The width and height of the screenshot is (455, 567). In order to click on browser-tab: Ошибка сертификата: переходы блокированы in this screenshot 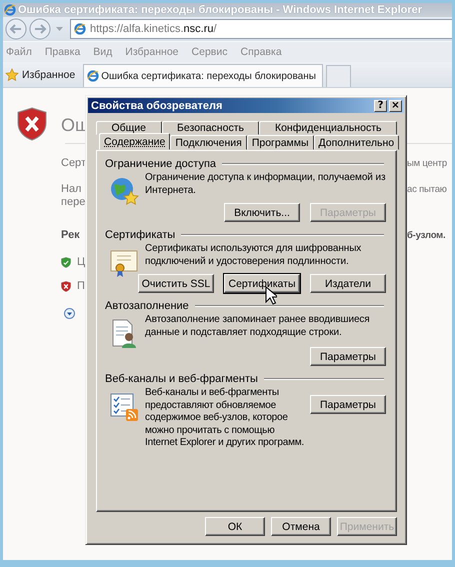, I will do `click(203, 75)`.